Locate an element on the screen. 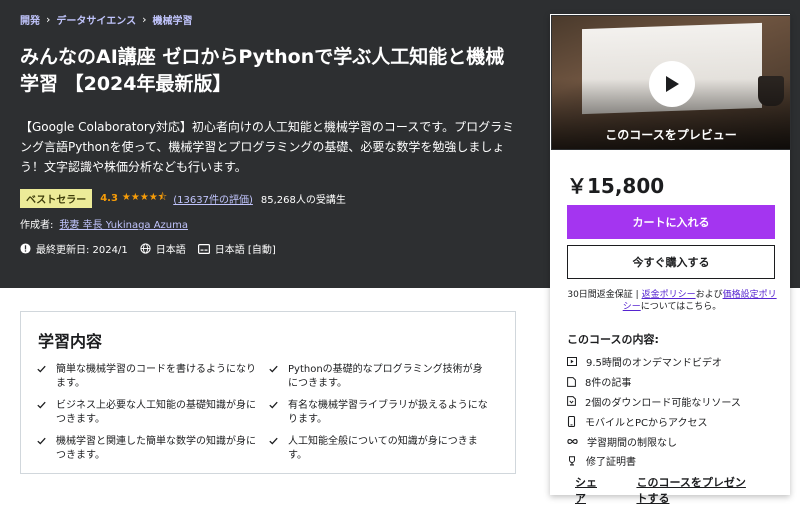 This screenshot has height=506, width=800. captions: 日本語 [自動] is located at coordinates (236, 248).